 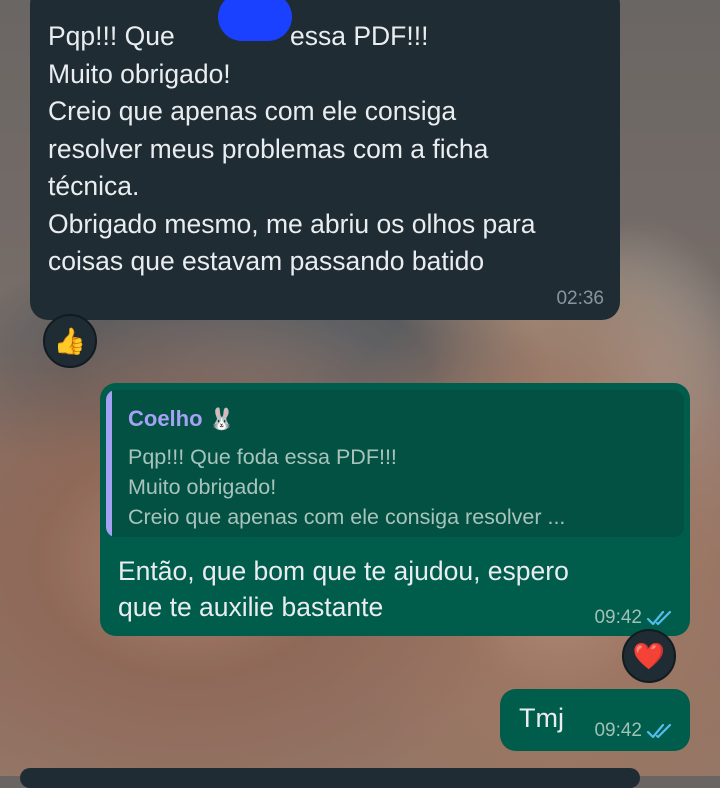 What do you see at coordinates (359, 36) in the screenshot?
I see `incoming-message-text-line1-end: essa PDF!!!` at bounding box center [359, 36].